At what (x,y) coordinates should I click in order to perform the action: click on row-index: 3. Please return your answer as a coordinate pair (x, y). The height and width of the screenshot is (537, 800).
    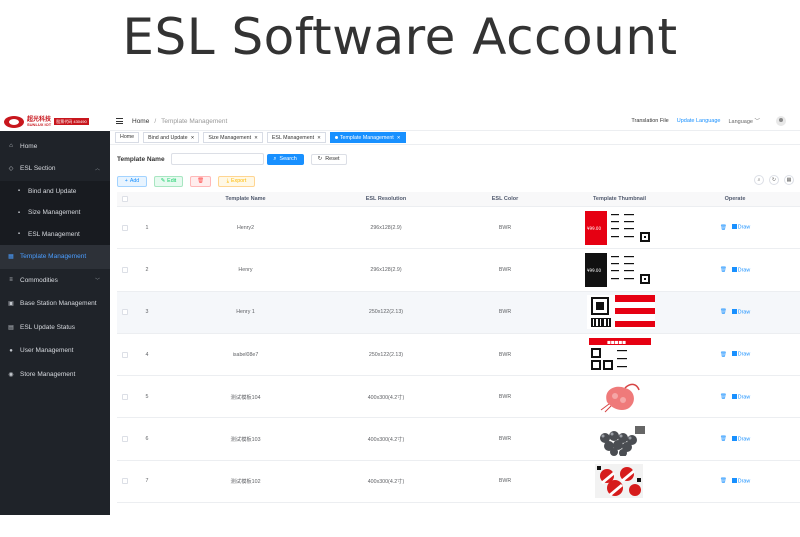
    Looking at the image, I should click on (147, 312).